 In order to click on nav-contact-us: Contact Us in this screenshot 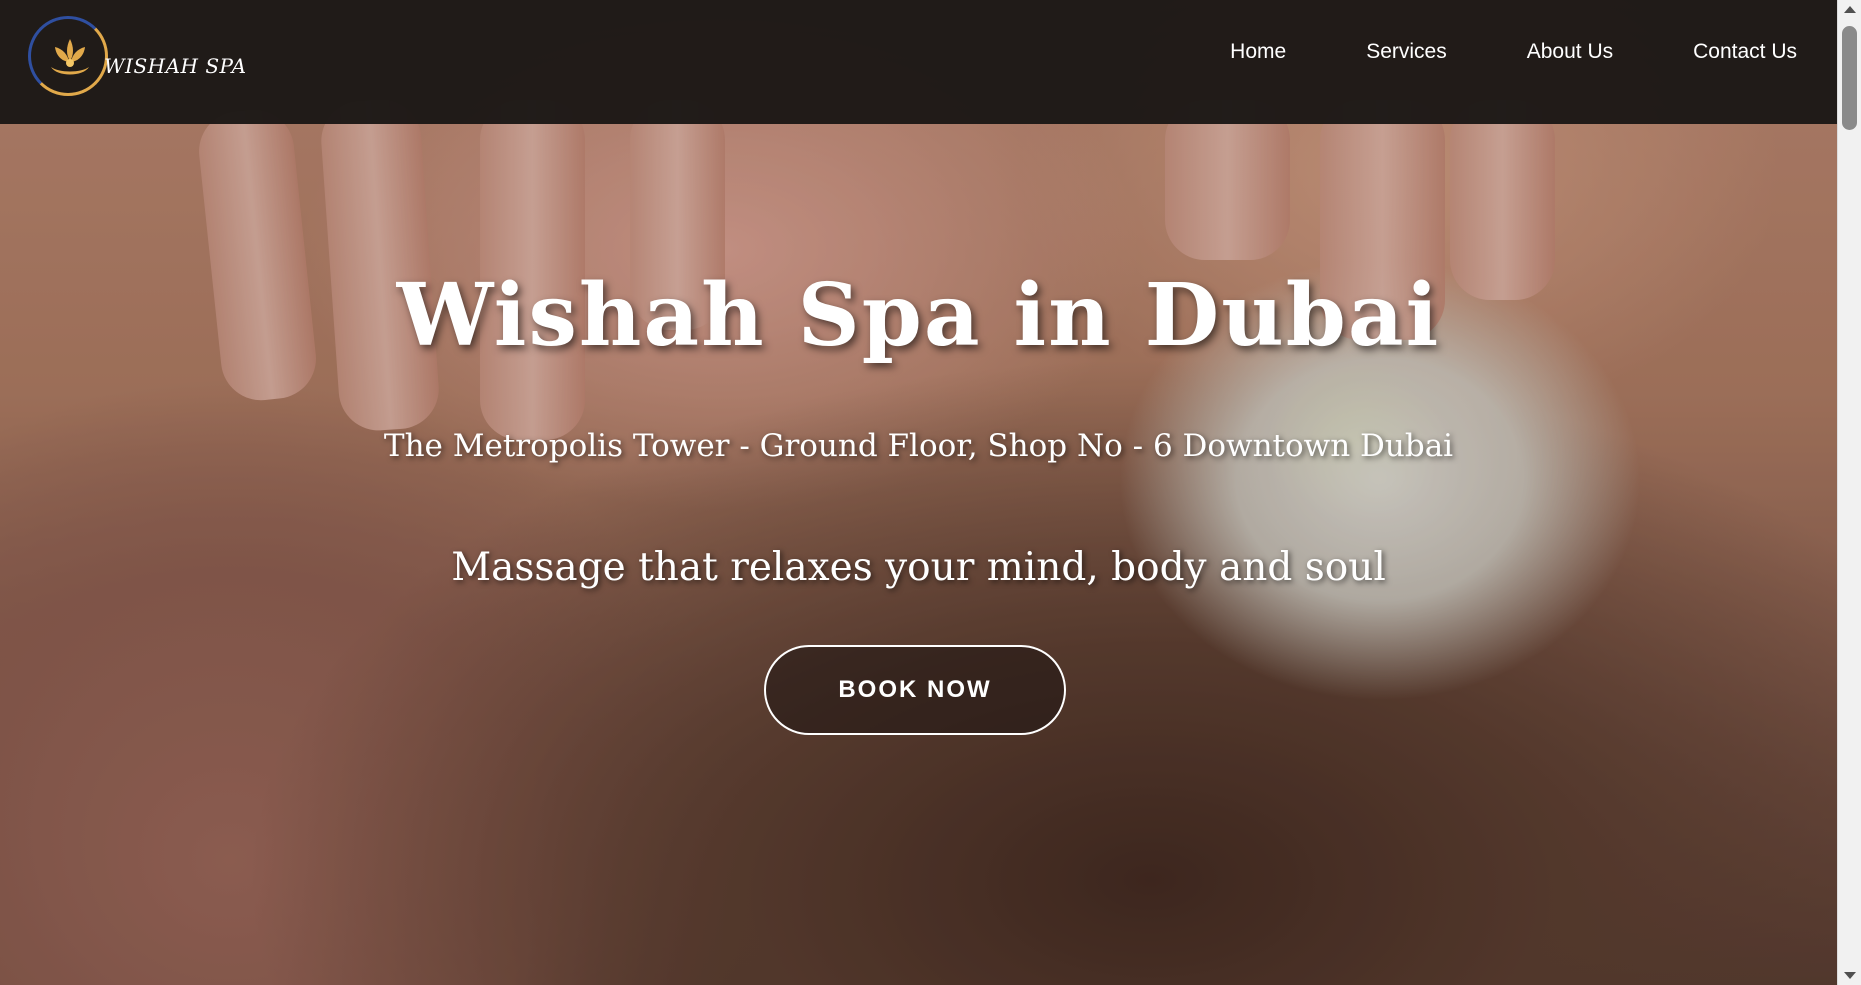, I will do `click(1745, 52)`.